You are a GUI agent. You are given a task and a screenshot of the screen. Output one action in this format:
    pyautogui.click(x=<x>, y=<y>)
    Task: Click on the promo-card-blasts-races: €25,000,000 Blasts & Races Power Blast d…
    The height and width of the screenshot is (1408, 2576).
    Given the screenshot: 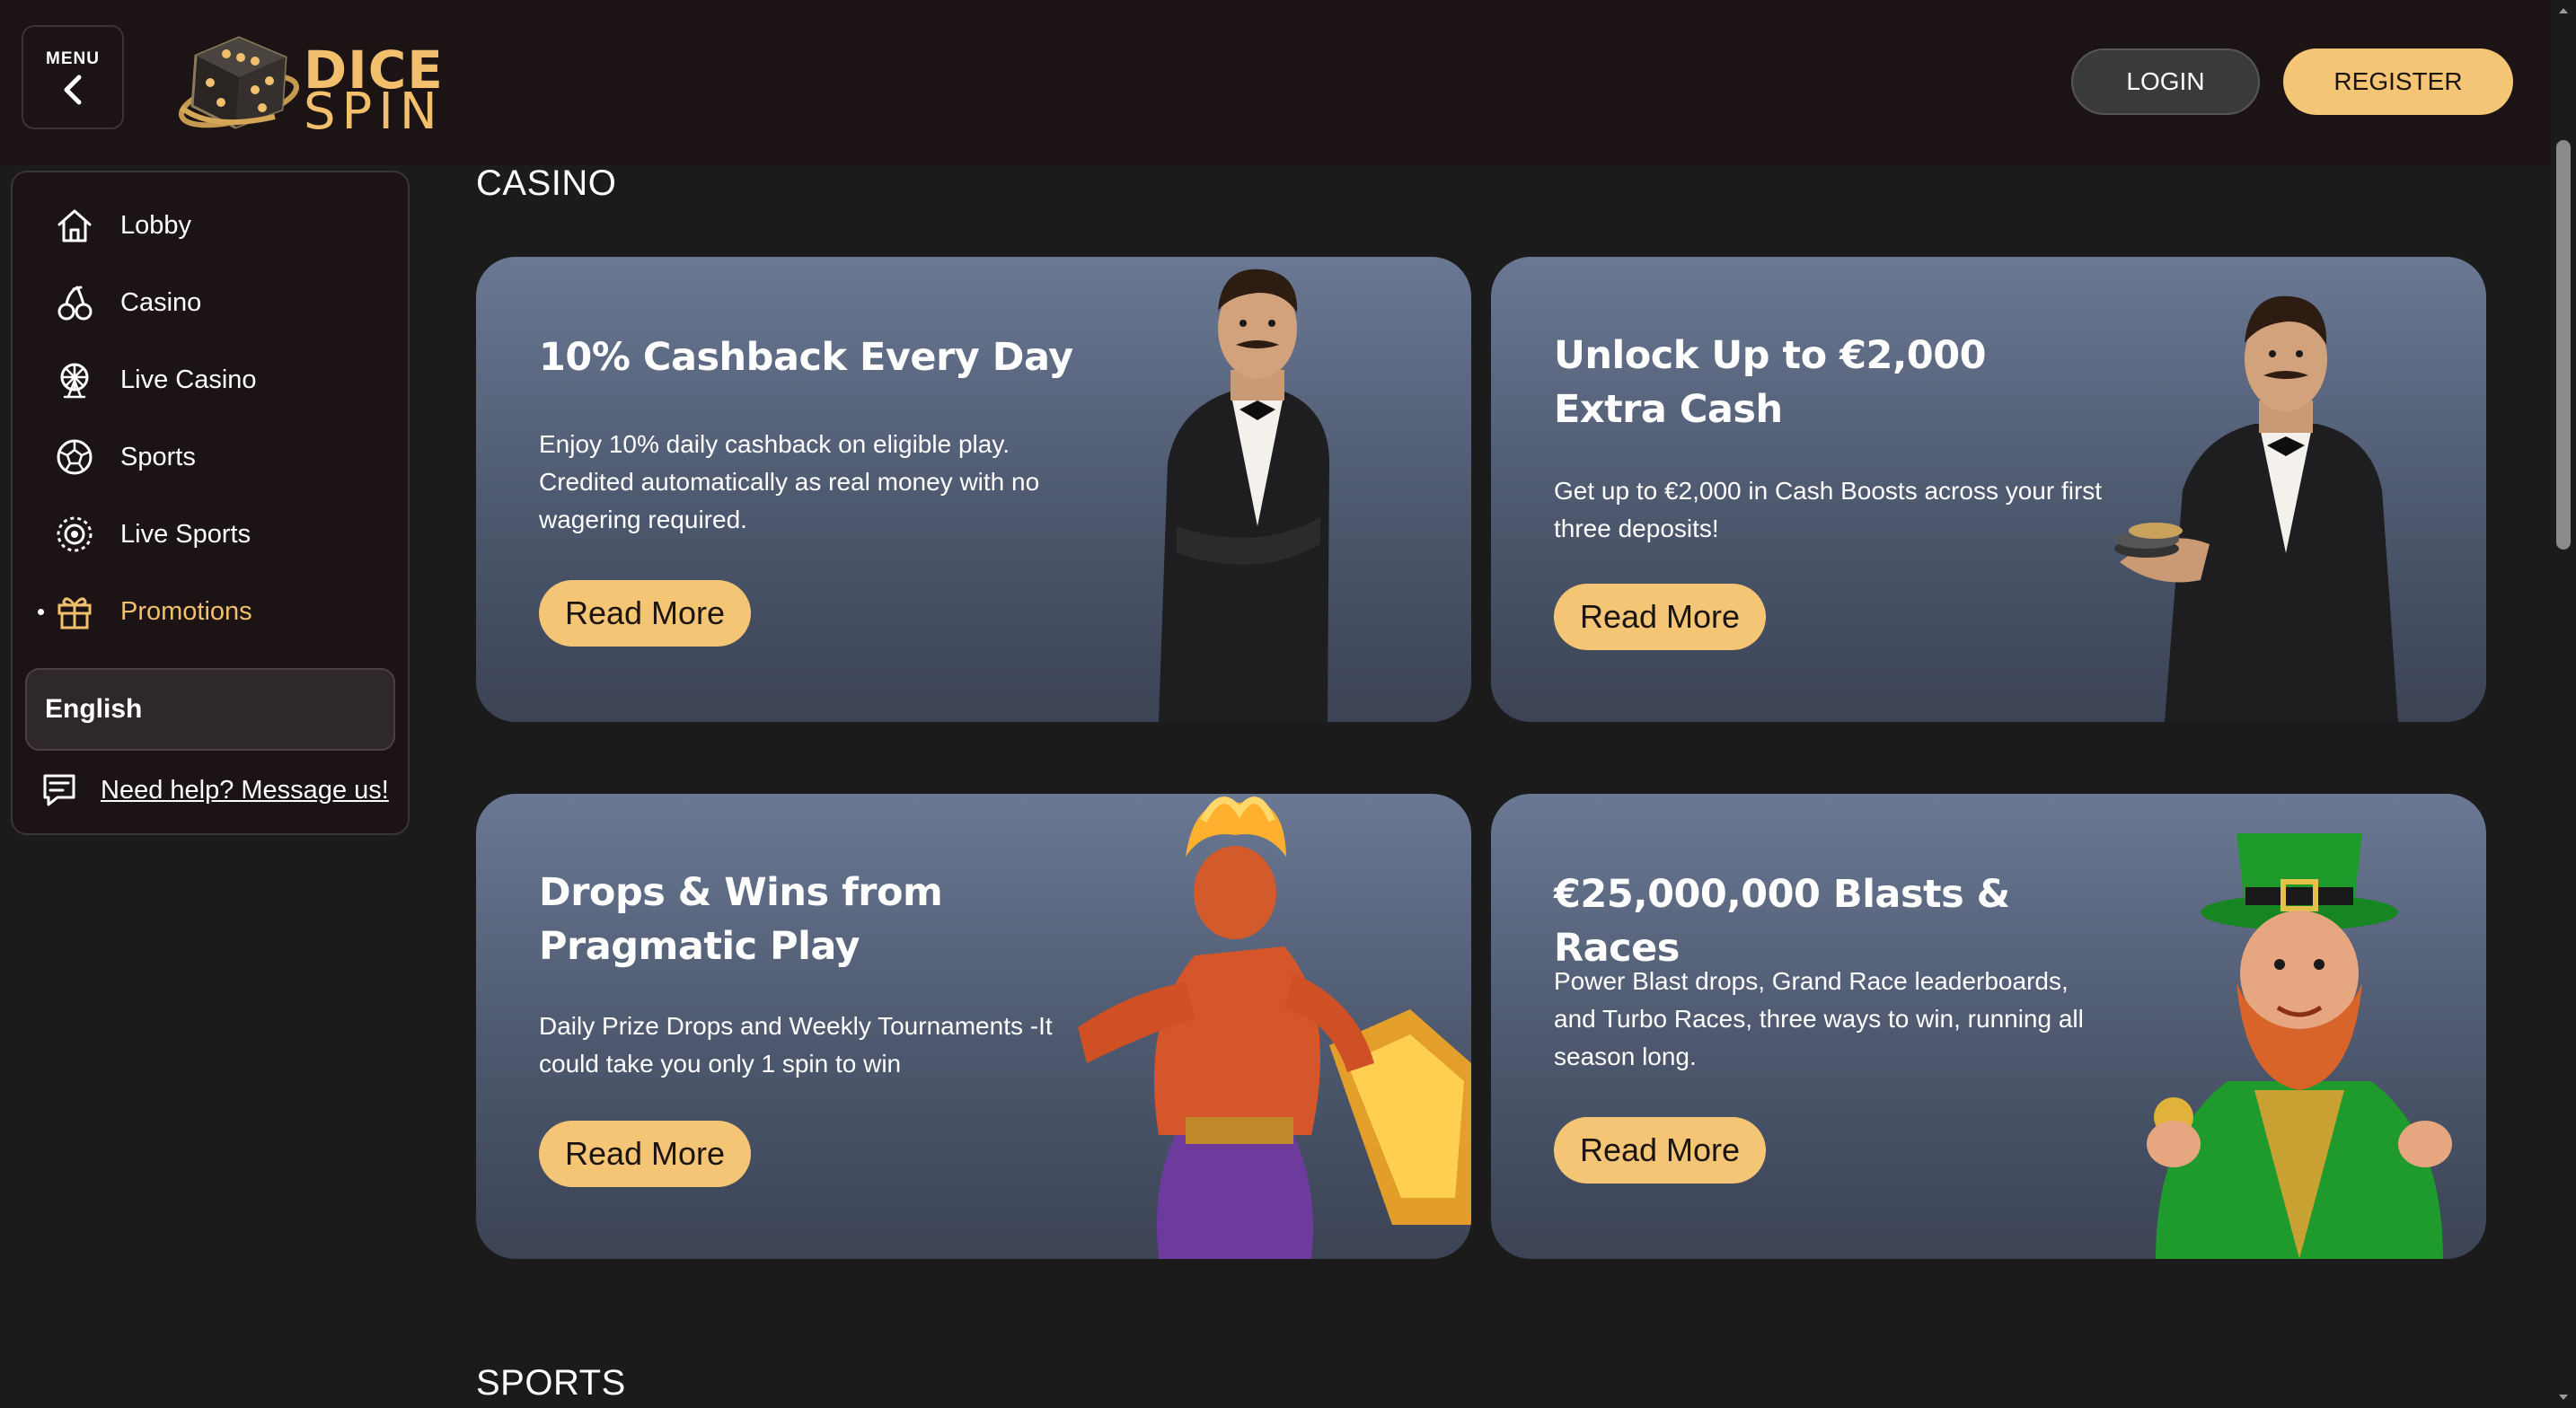 What is the action you would take?
    pyautogui.click(x=1988, y=1026)
    